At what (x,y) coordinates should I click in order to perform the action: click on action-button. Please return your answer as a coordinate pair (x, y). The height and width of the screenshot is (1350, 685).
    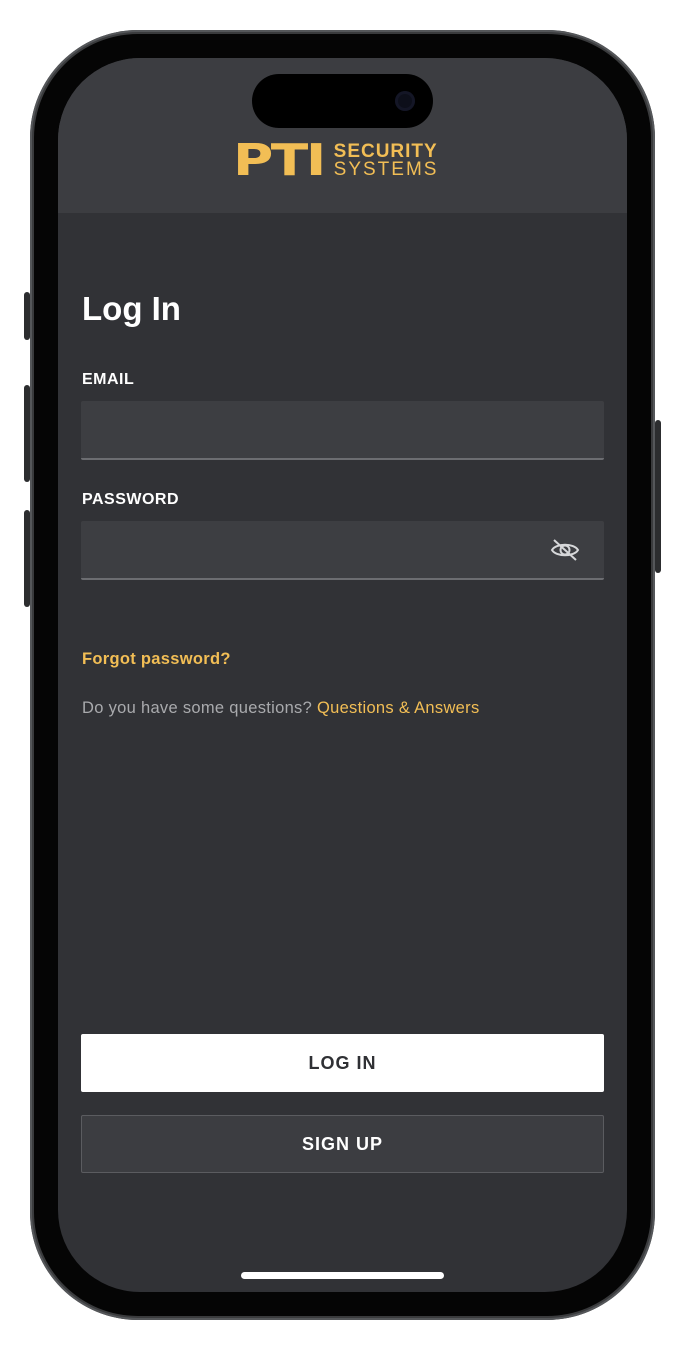
    Looking at the image, I should click on (27, 316).